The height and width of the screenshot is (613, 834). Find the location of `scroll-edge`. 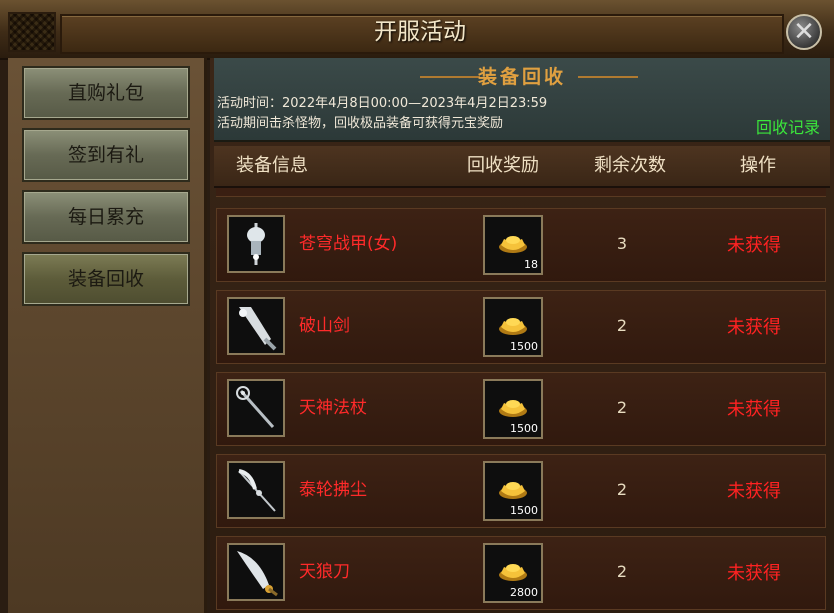

scroll-edge is located at coordinates (521, 192).